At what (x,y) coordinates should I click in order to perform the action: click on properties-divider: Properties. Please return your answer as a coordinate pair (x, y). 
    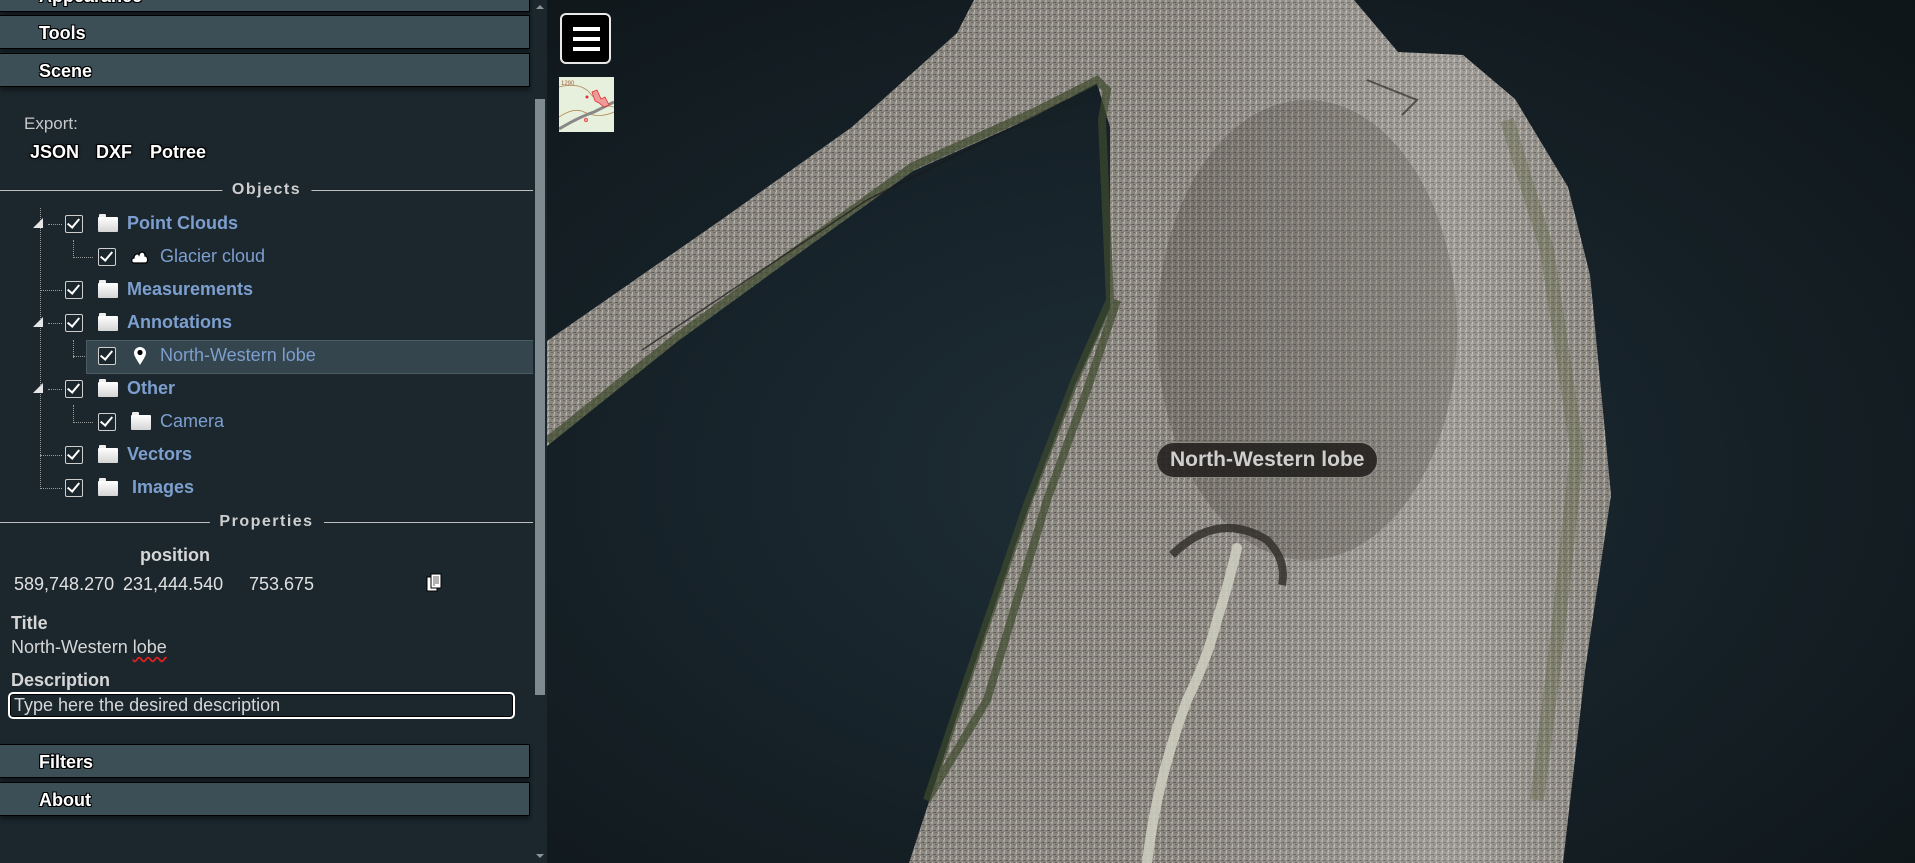
    Looking at the image, I should click on (266, 522).